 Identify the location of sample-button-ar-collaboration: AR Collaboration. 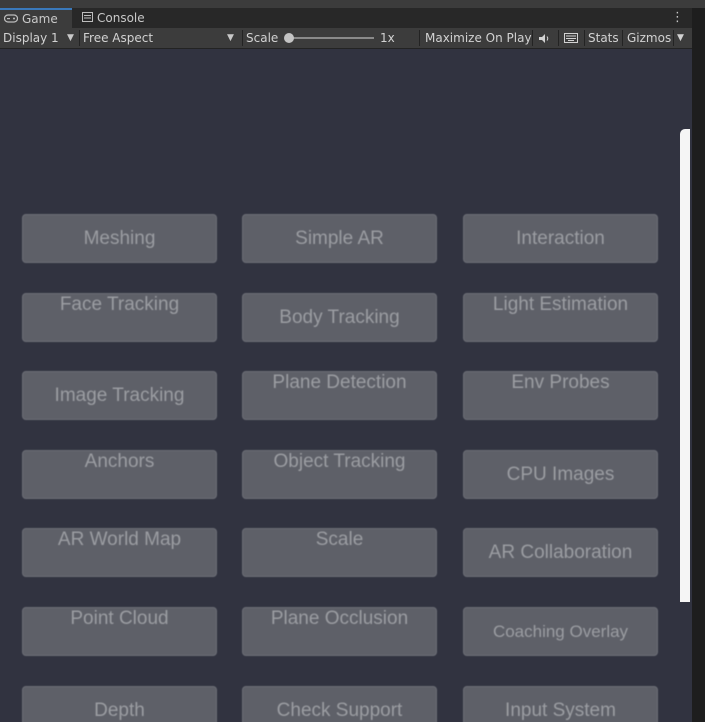
(560, 552).